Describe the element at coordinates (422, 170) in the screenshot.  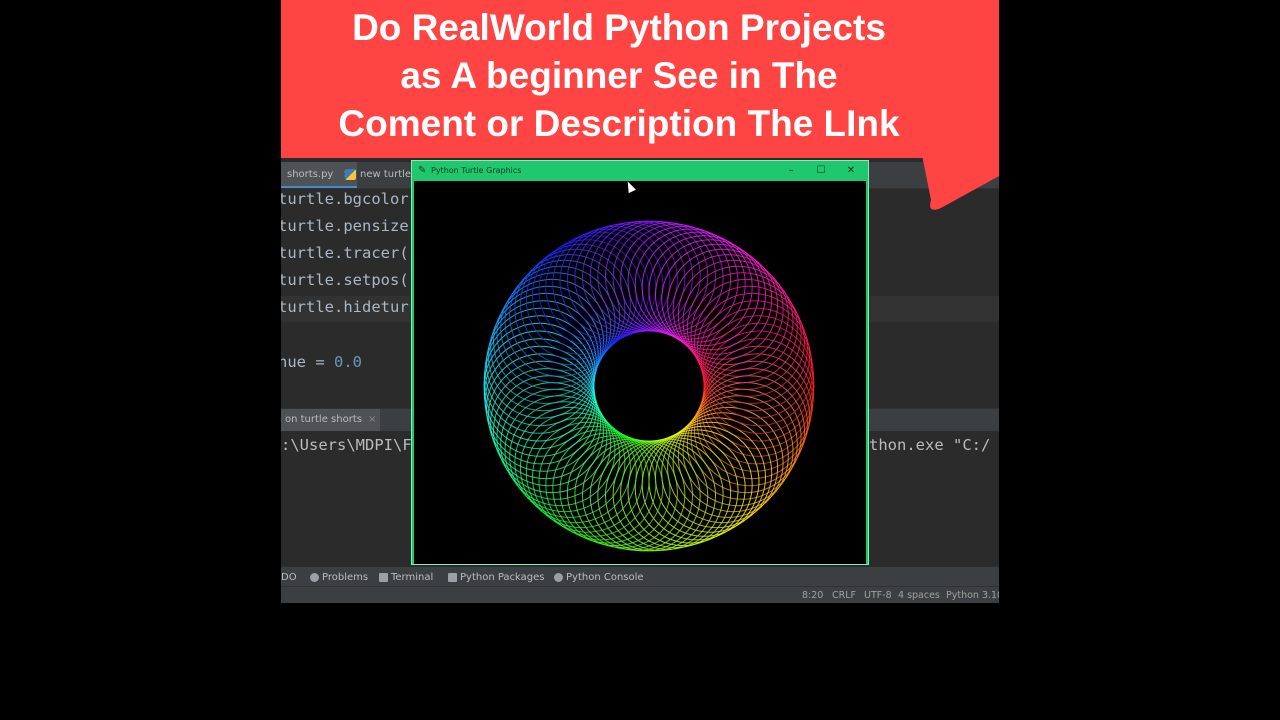
I see `feather-icon: ✎` at that location.